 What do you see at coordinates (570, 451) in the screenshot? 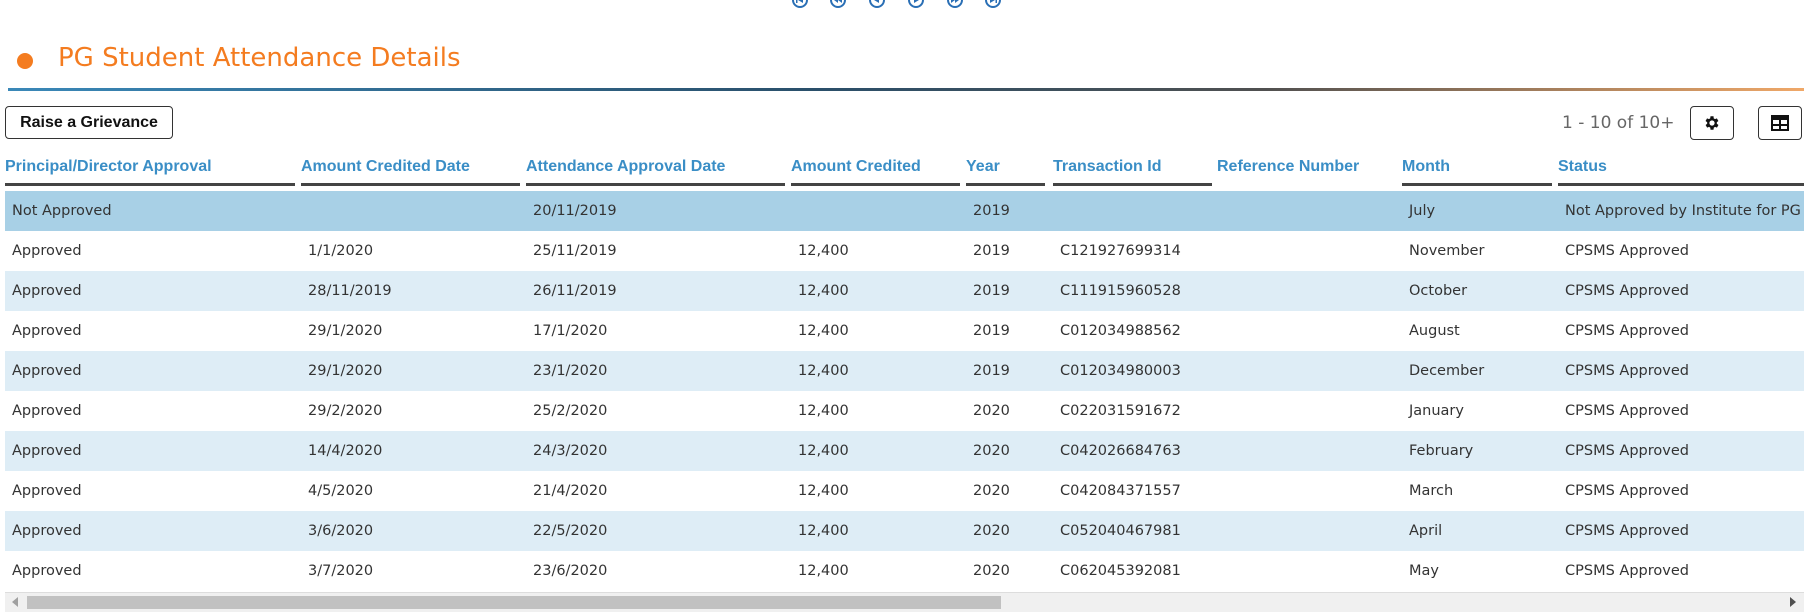
I see `cell-attendance-approval-date: 24/3/2020` at bounding box center [570, 451].